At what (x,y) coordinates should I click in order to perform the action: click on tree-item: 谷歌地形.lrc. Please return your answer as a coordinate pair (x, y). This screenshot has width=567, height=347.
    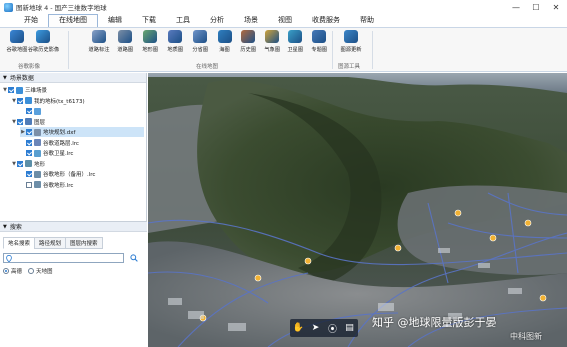
    Looking at the image, I should click on (82, 185).